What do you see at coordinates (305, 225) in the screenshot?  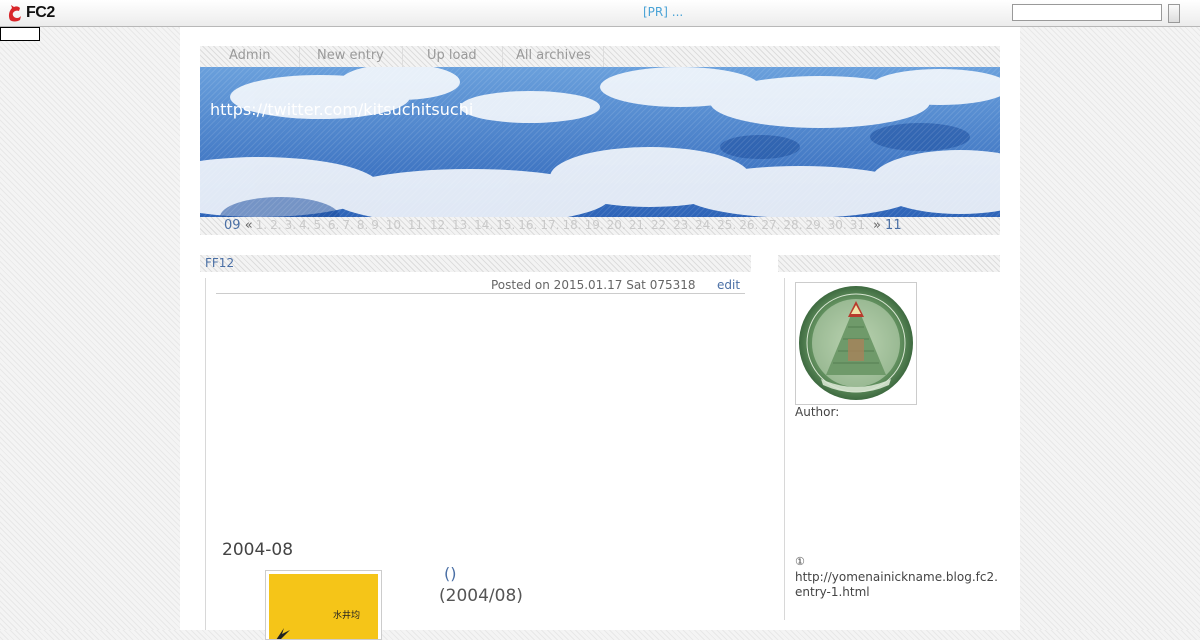 I see `calendar-day: 4.` at bounding box center [305, 225].